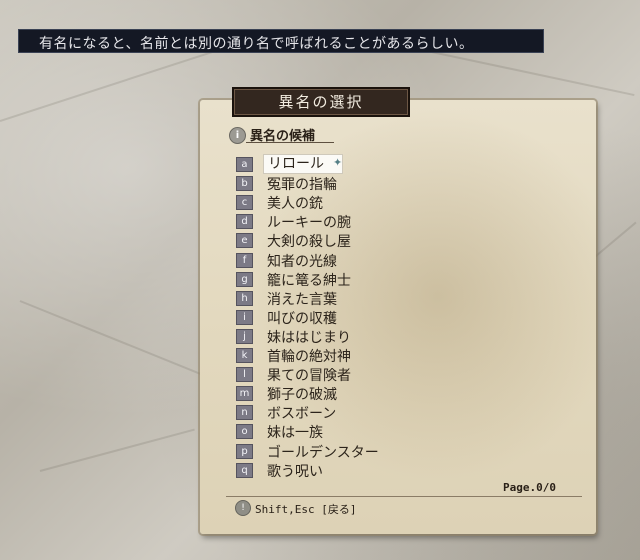 The width and height of the screenshot is (640, 560). Describe the element at coordinates (243, 508) in the screenshot. I see `hint-bulb-icon: !` at that location.